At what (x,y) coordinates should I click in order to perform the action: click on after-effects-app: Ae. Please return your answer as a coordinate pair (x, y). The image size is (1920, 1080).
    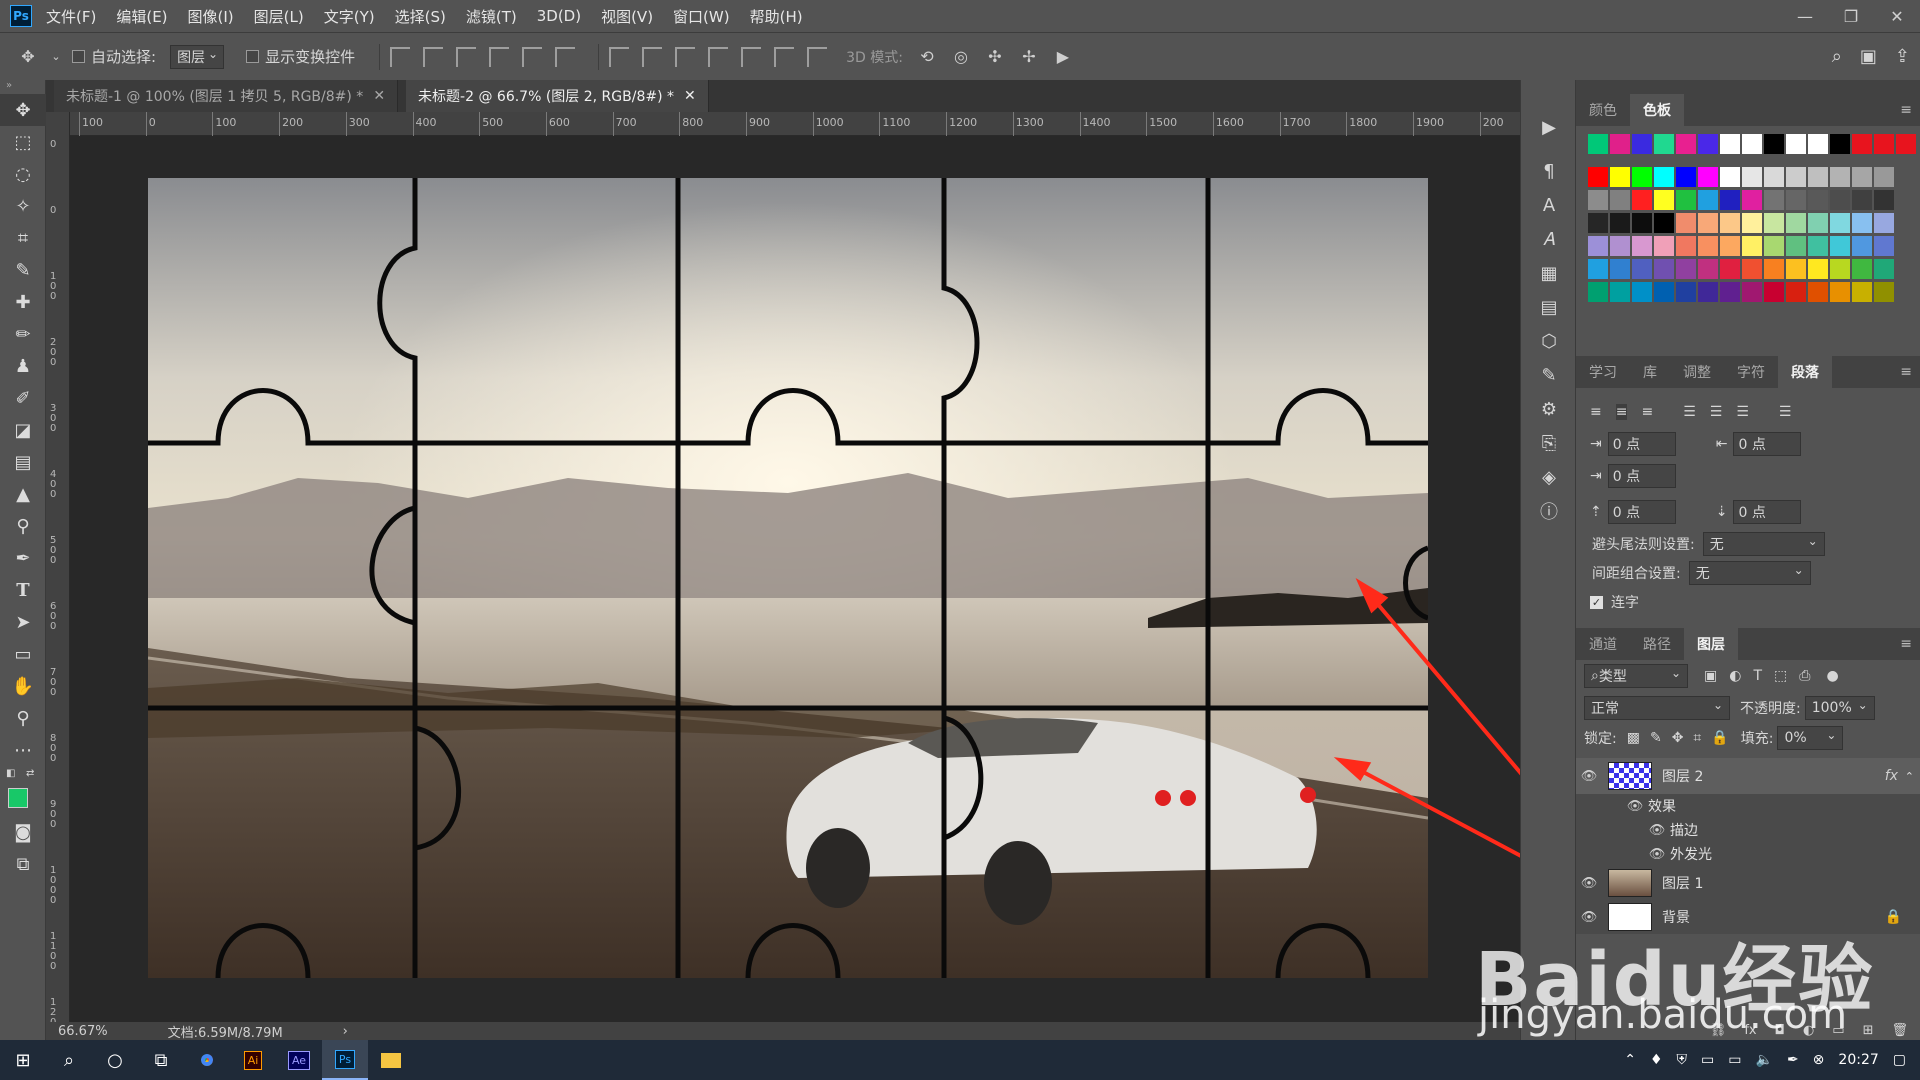
    Looking at the image, I should click on (299, 1060).